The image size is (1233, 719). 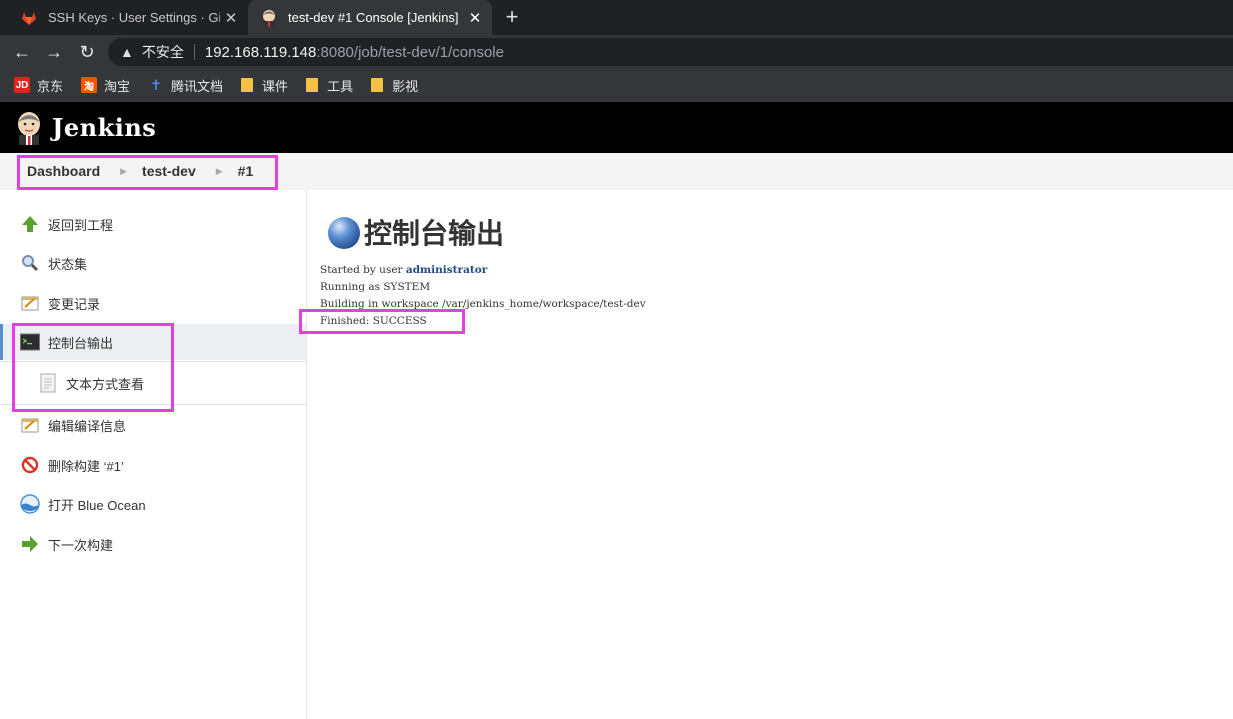 What do you see at coordinates (89, 85) in the screenshot?
I see `taobao-icon: 淘` at bounding box center [89, 85].